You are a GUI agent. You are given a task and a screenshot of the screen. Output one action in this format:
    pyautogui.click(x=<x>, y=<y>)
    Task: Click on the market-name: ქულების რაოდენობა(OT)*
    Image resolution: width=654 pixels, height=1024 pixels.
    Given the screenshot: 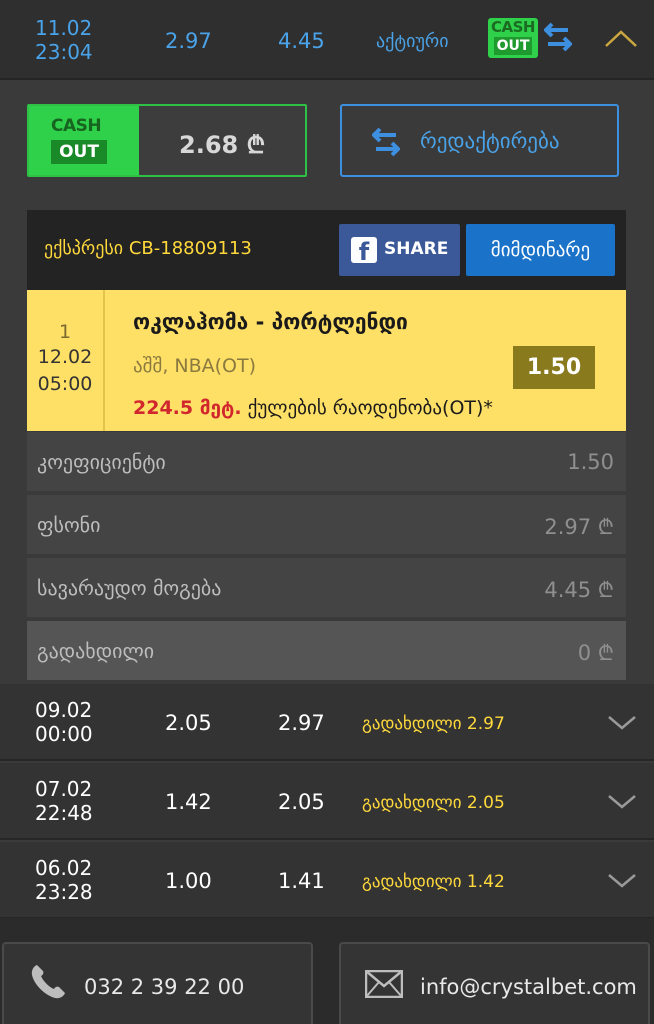 What is the action you would take?
    pyautogui.click(x=367, y=408)
    